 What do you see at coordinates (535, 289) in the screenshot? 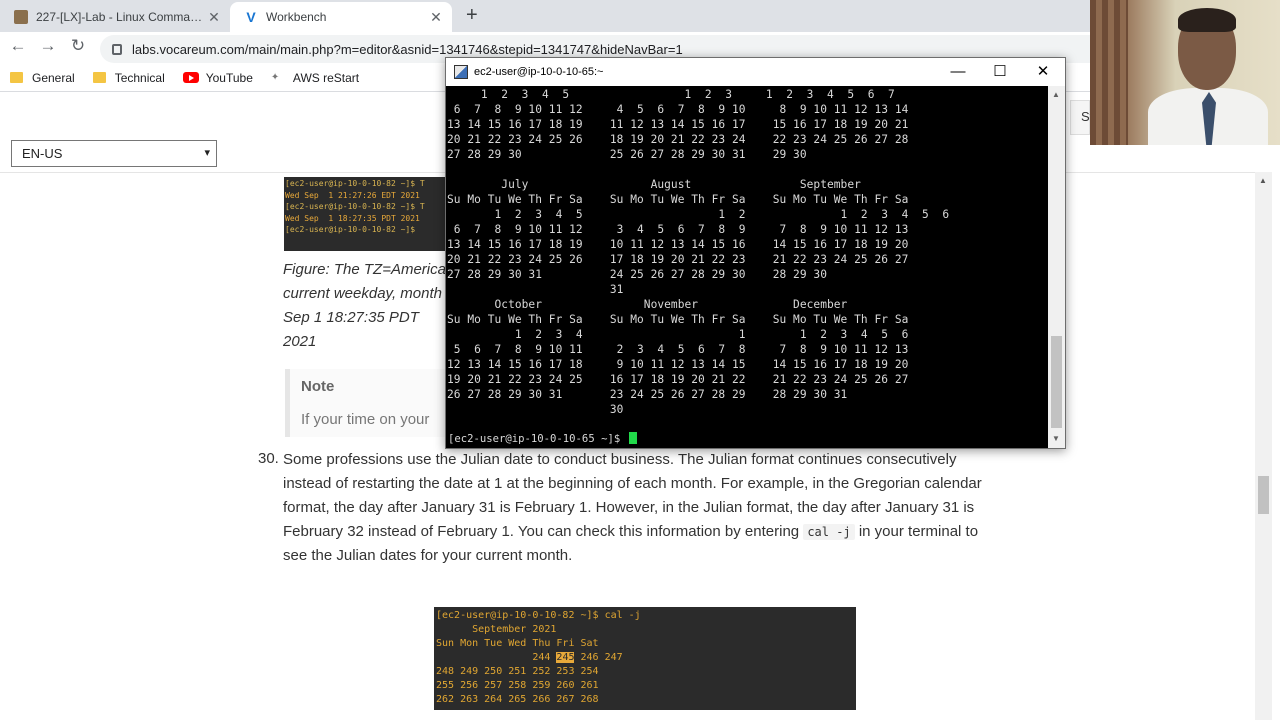
I see `terminal-line: 31` at bounding box center [535, 289].